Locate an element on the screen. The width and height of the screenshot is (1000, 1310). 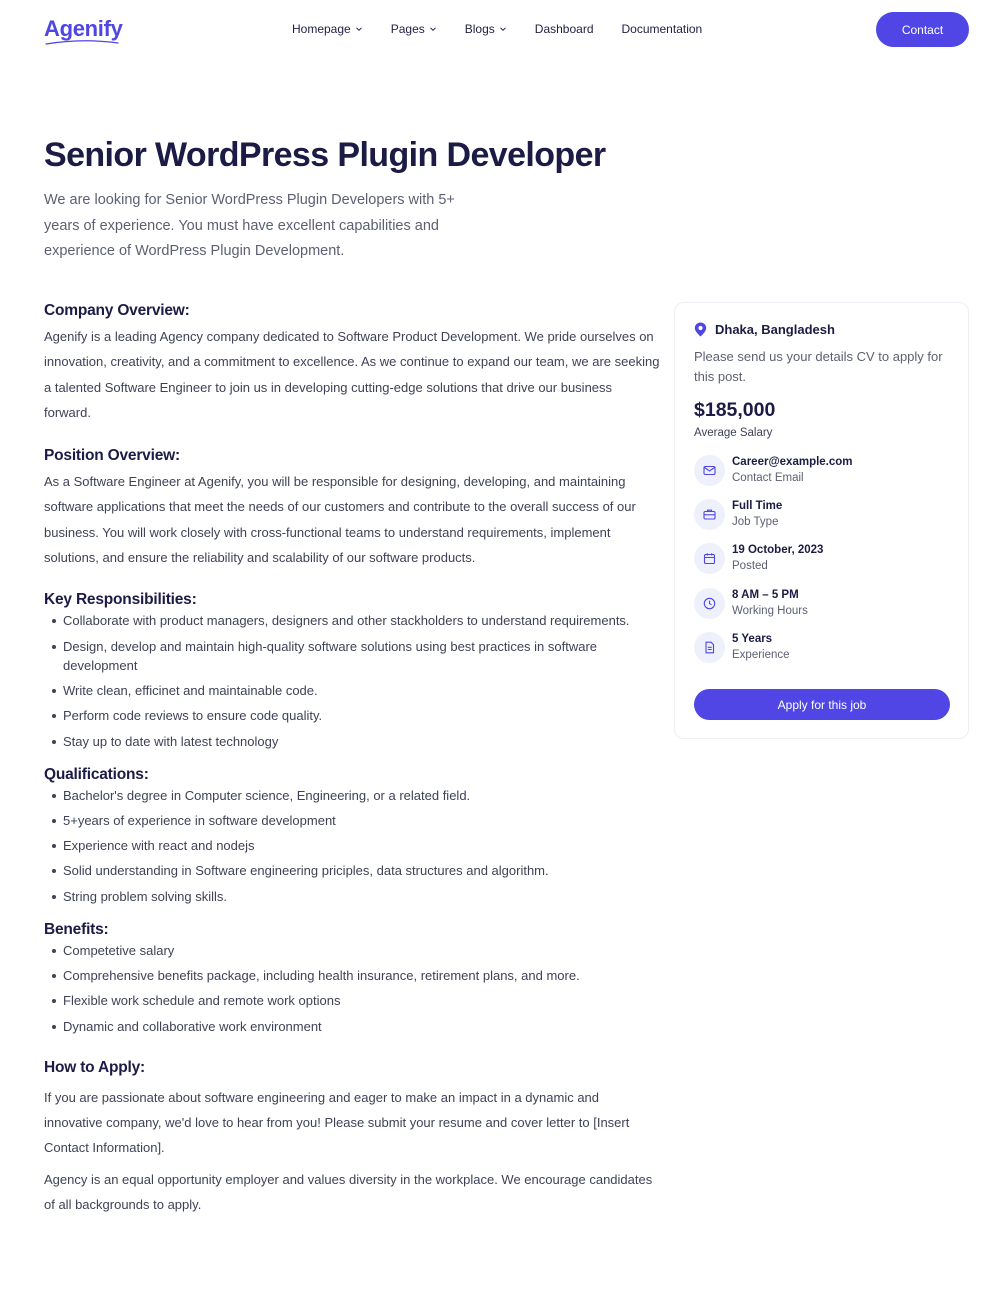
section-heading: Qualifications: is located at coordinates (96, 774).